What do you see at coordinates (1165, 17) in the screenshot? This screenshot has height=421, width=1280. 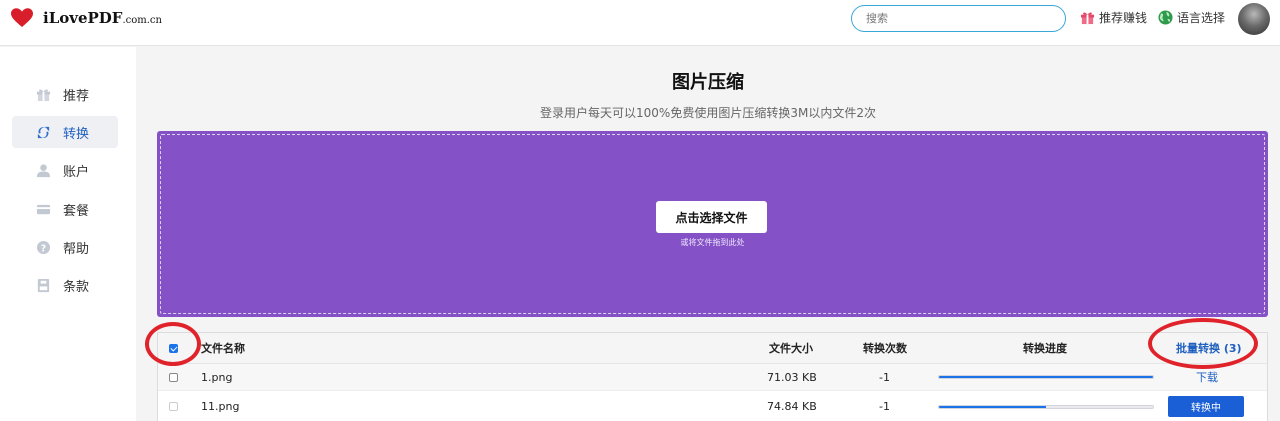 I see `globe-icon` at bounding box center [1165, 17].